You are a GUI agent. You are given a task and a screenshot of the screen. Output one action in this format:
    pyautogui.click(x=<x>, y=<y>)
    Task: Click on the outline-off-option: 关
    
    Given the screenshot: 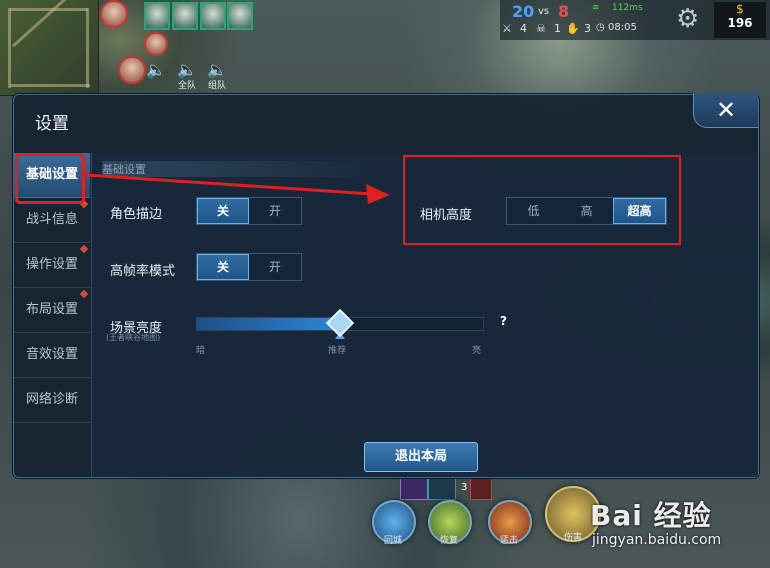 What is the action you would take?
    pyautogui.click(x=223, y=211)
    